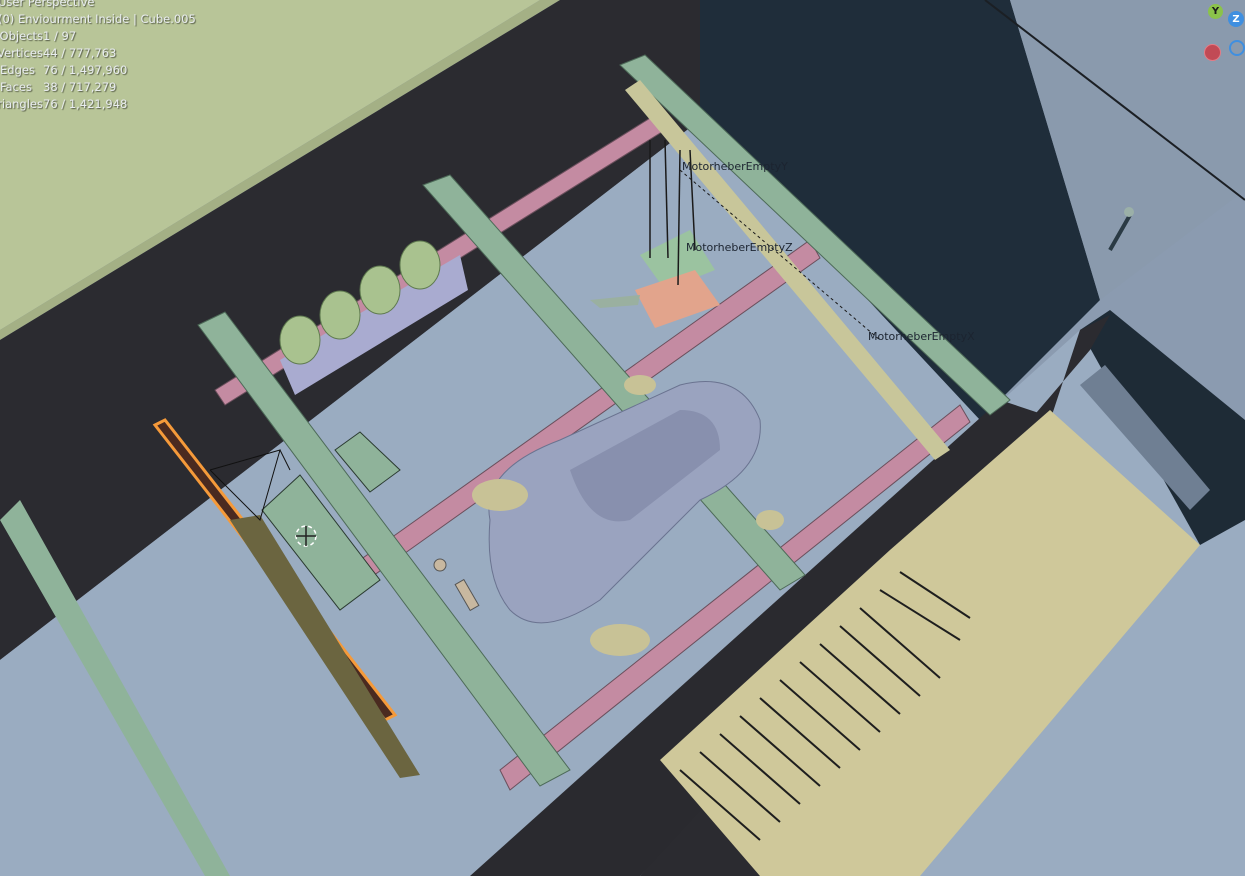  Describe the element at coordinates (1237, 48) in the screenshot. I see `gizmo-y-neg-axis` at that location.